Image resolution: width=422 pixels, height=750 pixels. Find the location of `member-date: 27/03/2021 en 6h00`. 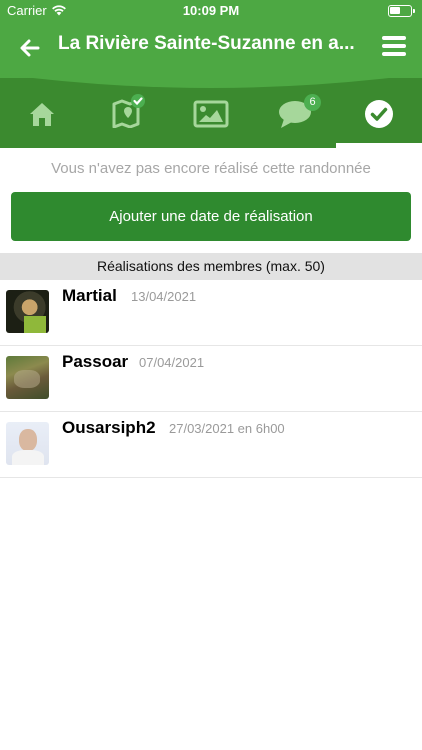

member-date: 27/03/2021 en 6h00 is located at coordinates (227, 428).